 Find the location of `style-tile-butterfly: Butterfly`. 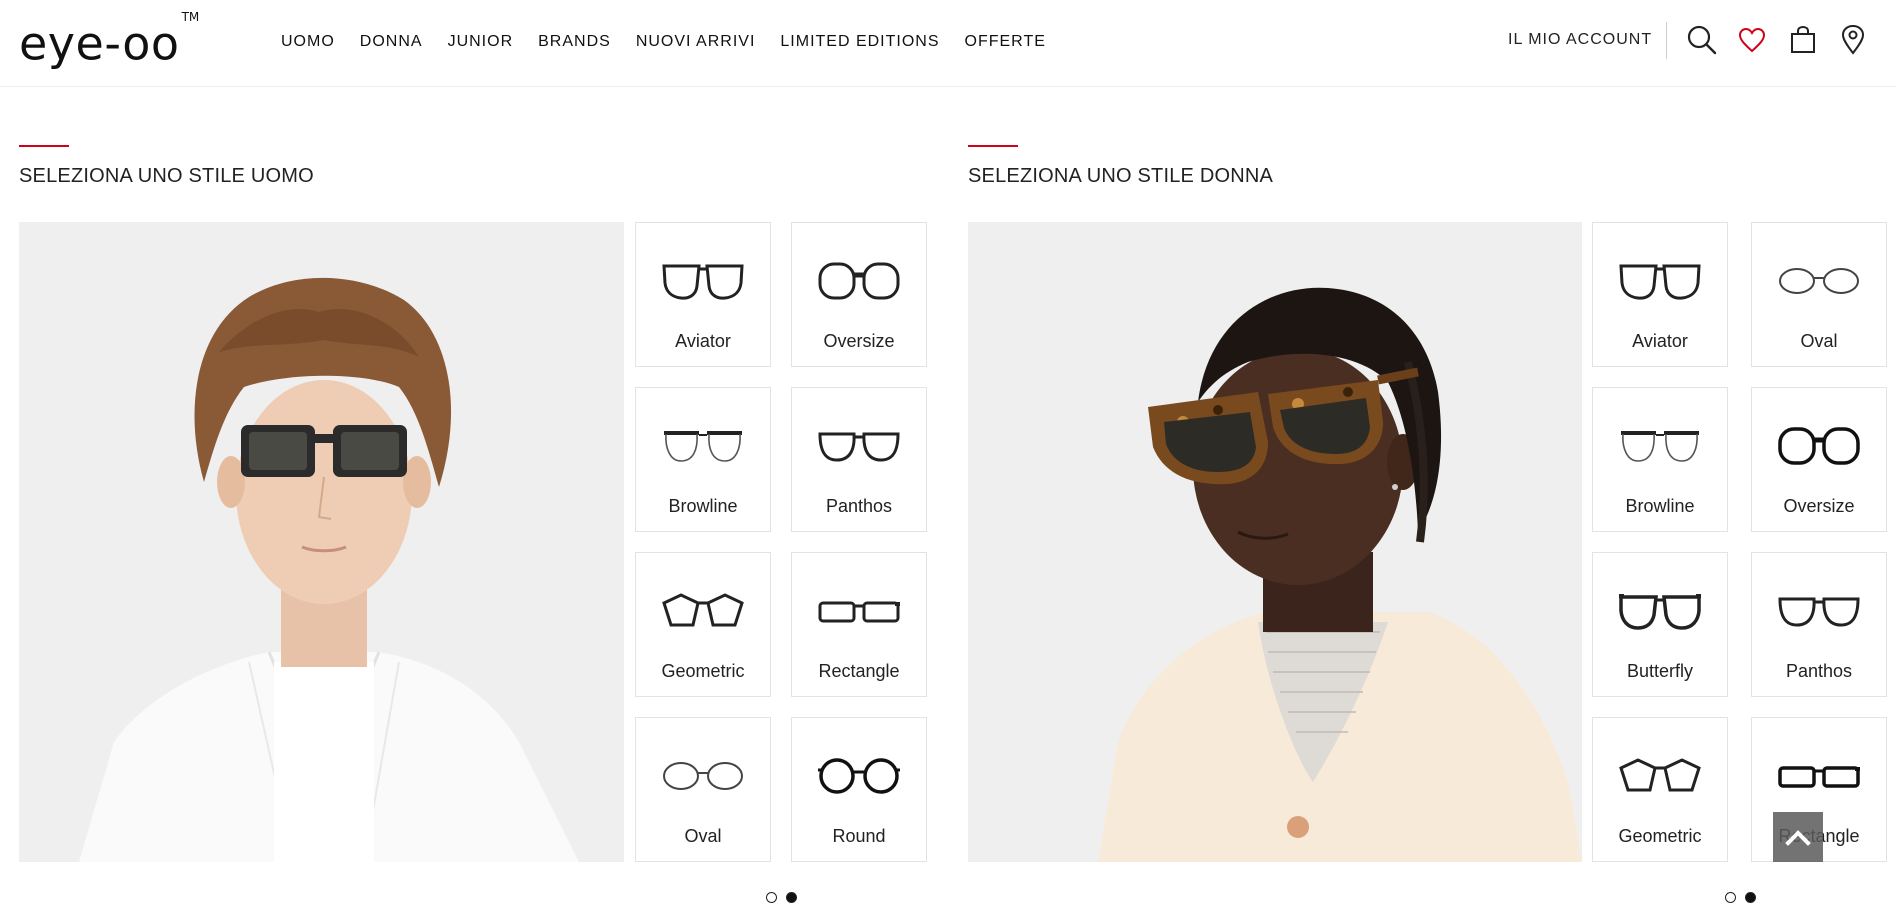

style-tile-butterfly: Butterfly is located at coordinates (1660, 624).